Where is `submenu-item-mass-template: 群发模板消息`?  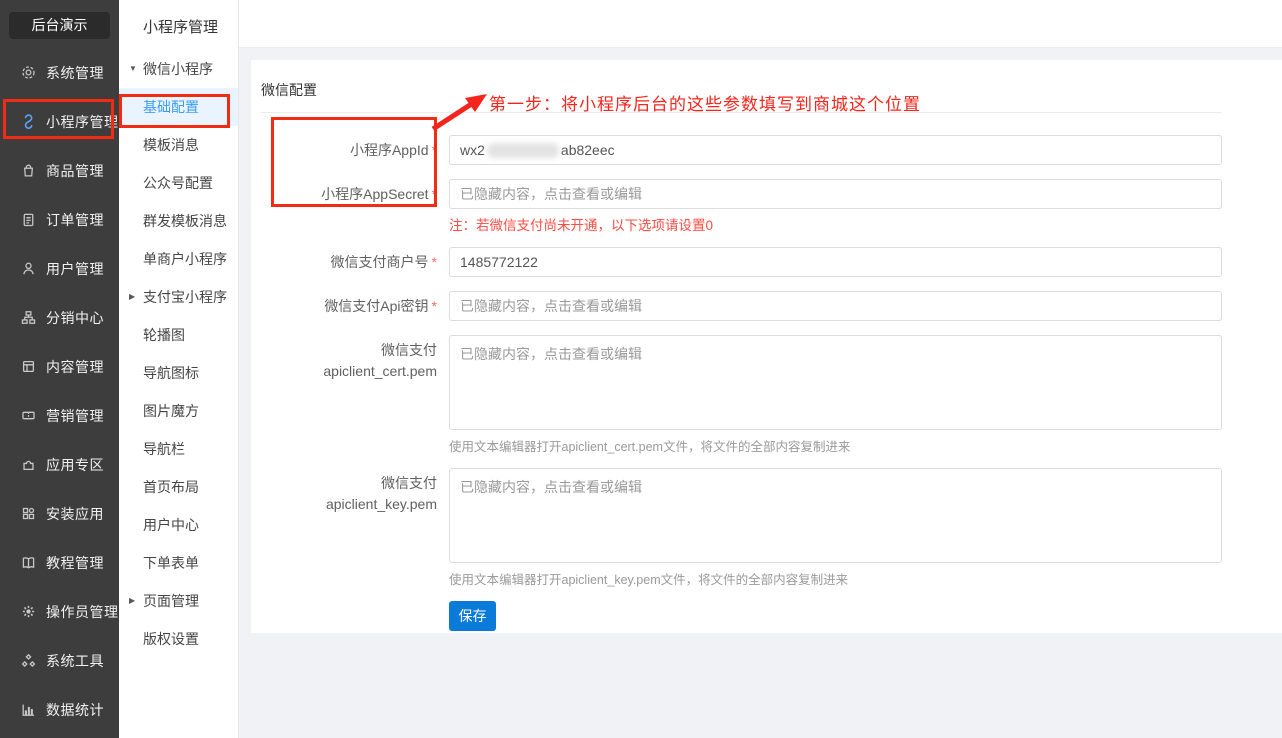 submenu-item-mass-template: 群发模板消息 is located at coordinates (178, 221).